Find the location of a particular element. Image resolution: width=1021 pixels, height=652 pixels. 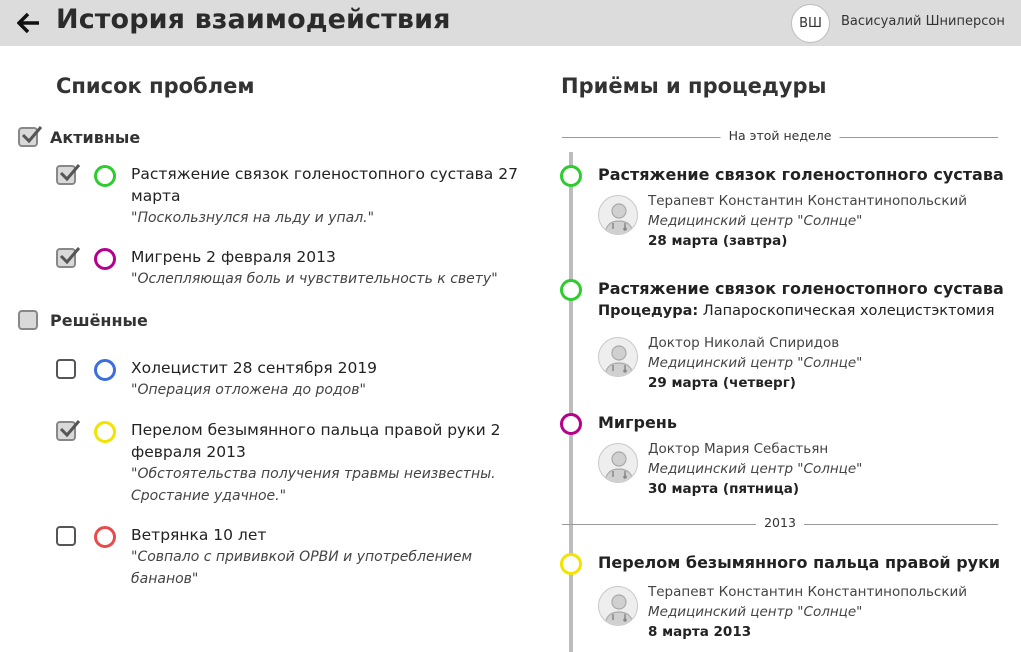

separator-label: На этой неделе is located at coordinates (780, 135).